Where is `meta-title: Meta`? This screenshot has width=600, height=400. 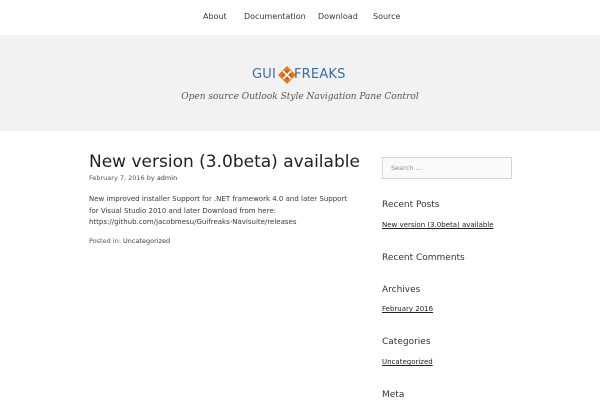
meta-title: Meta is located at coordinates (393, 395).